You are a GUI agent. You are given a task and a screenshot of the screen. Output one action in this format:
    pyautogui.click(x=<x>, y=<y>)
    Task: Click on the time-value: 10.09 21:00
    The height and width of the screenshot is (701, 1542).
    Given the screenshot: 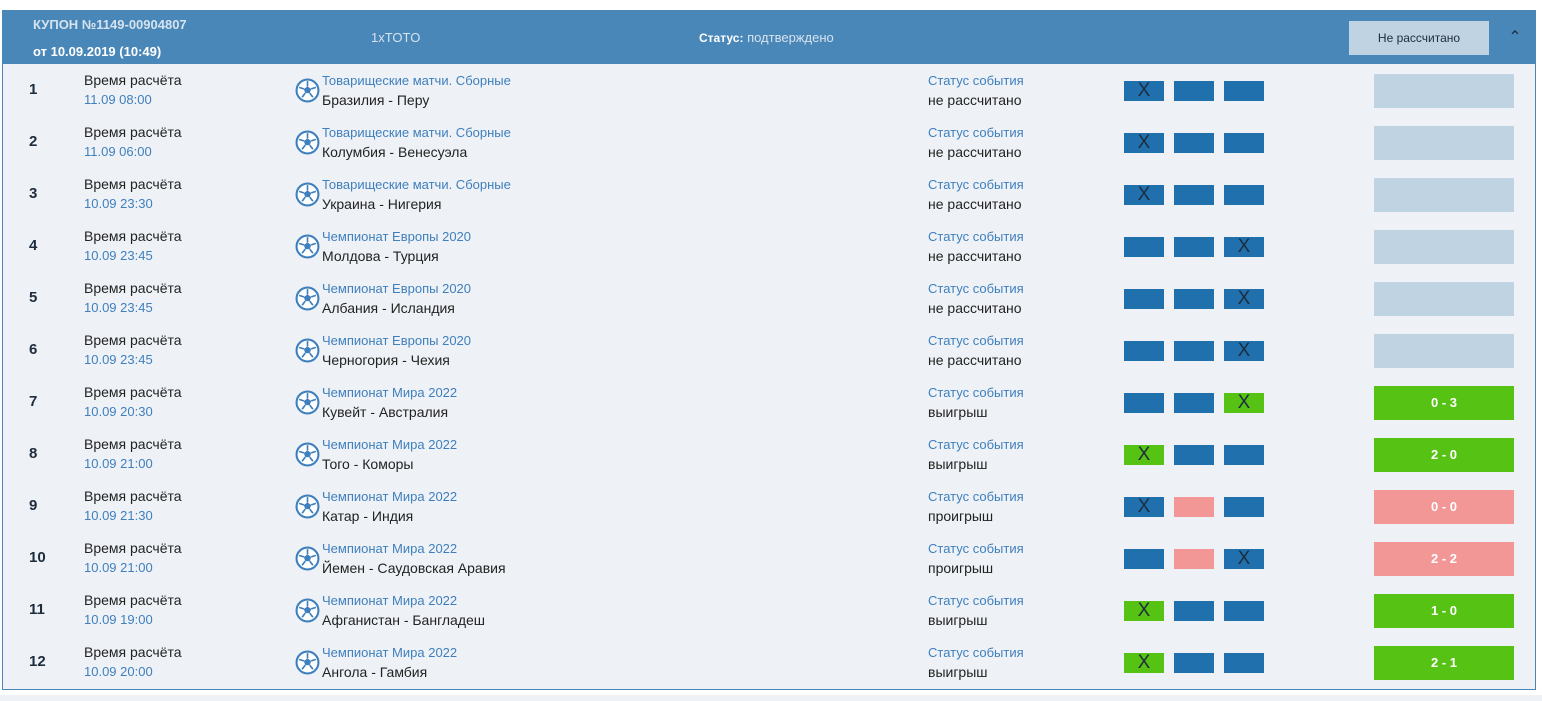 What is the action you would take?
    pyautogui.click(x=118, y=463)
    